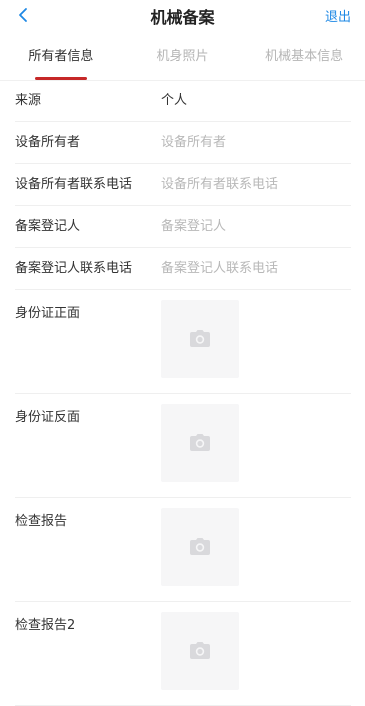 The image size is (365, 706). I want to click on source-value: 个人, so click(256, 100).